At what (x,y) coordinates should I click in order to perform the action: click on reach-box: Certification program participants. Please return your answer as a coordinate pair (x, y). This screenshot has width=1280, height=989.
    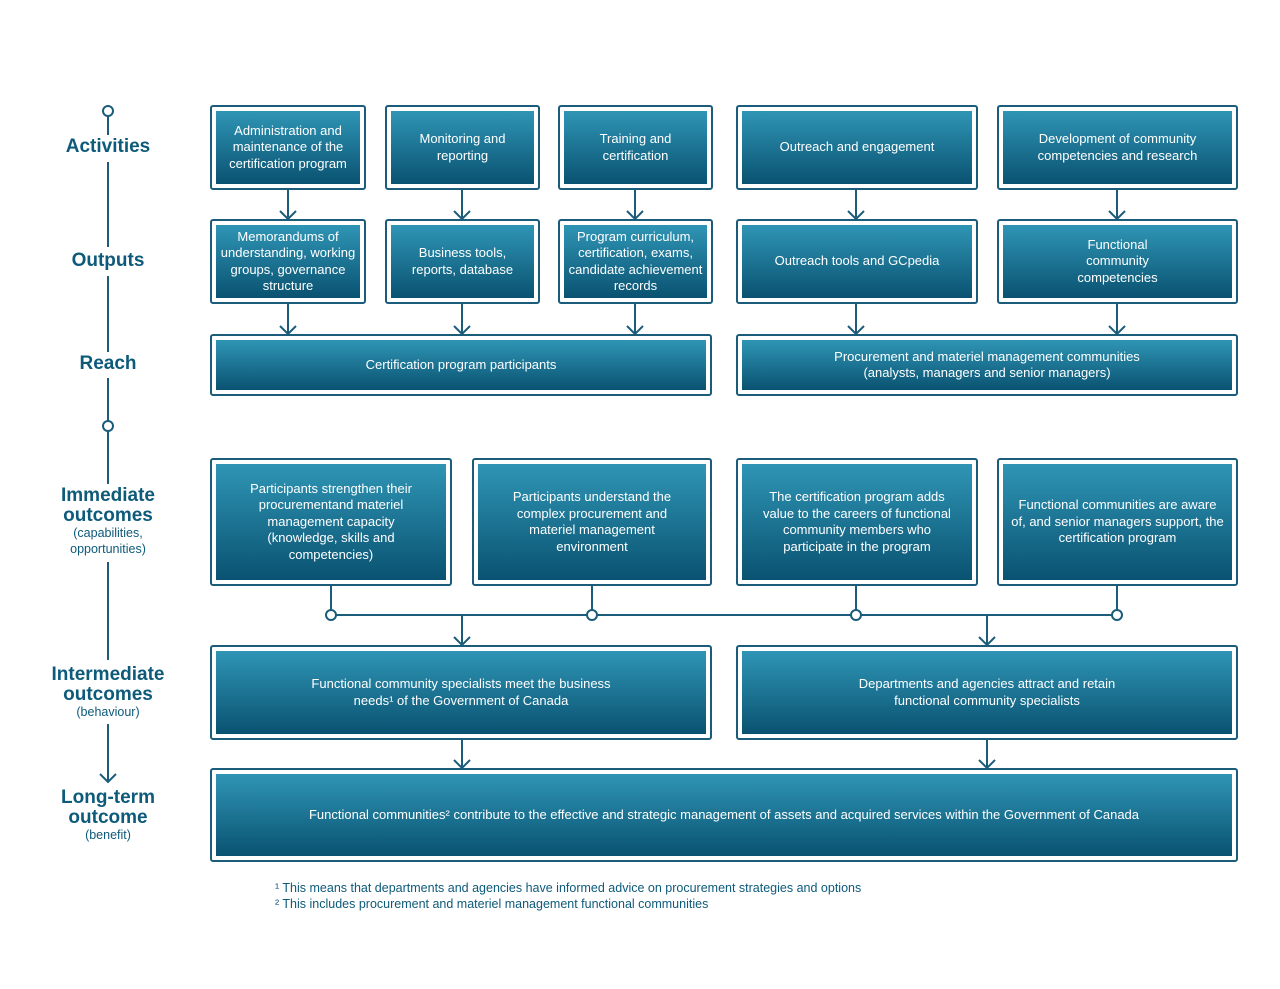
    Looking at the image, I should click on (461, 365).